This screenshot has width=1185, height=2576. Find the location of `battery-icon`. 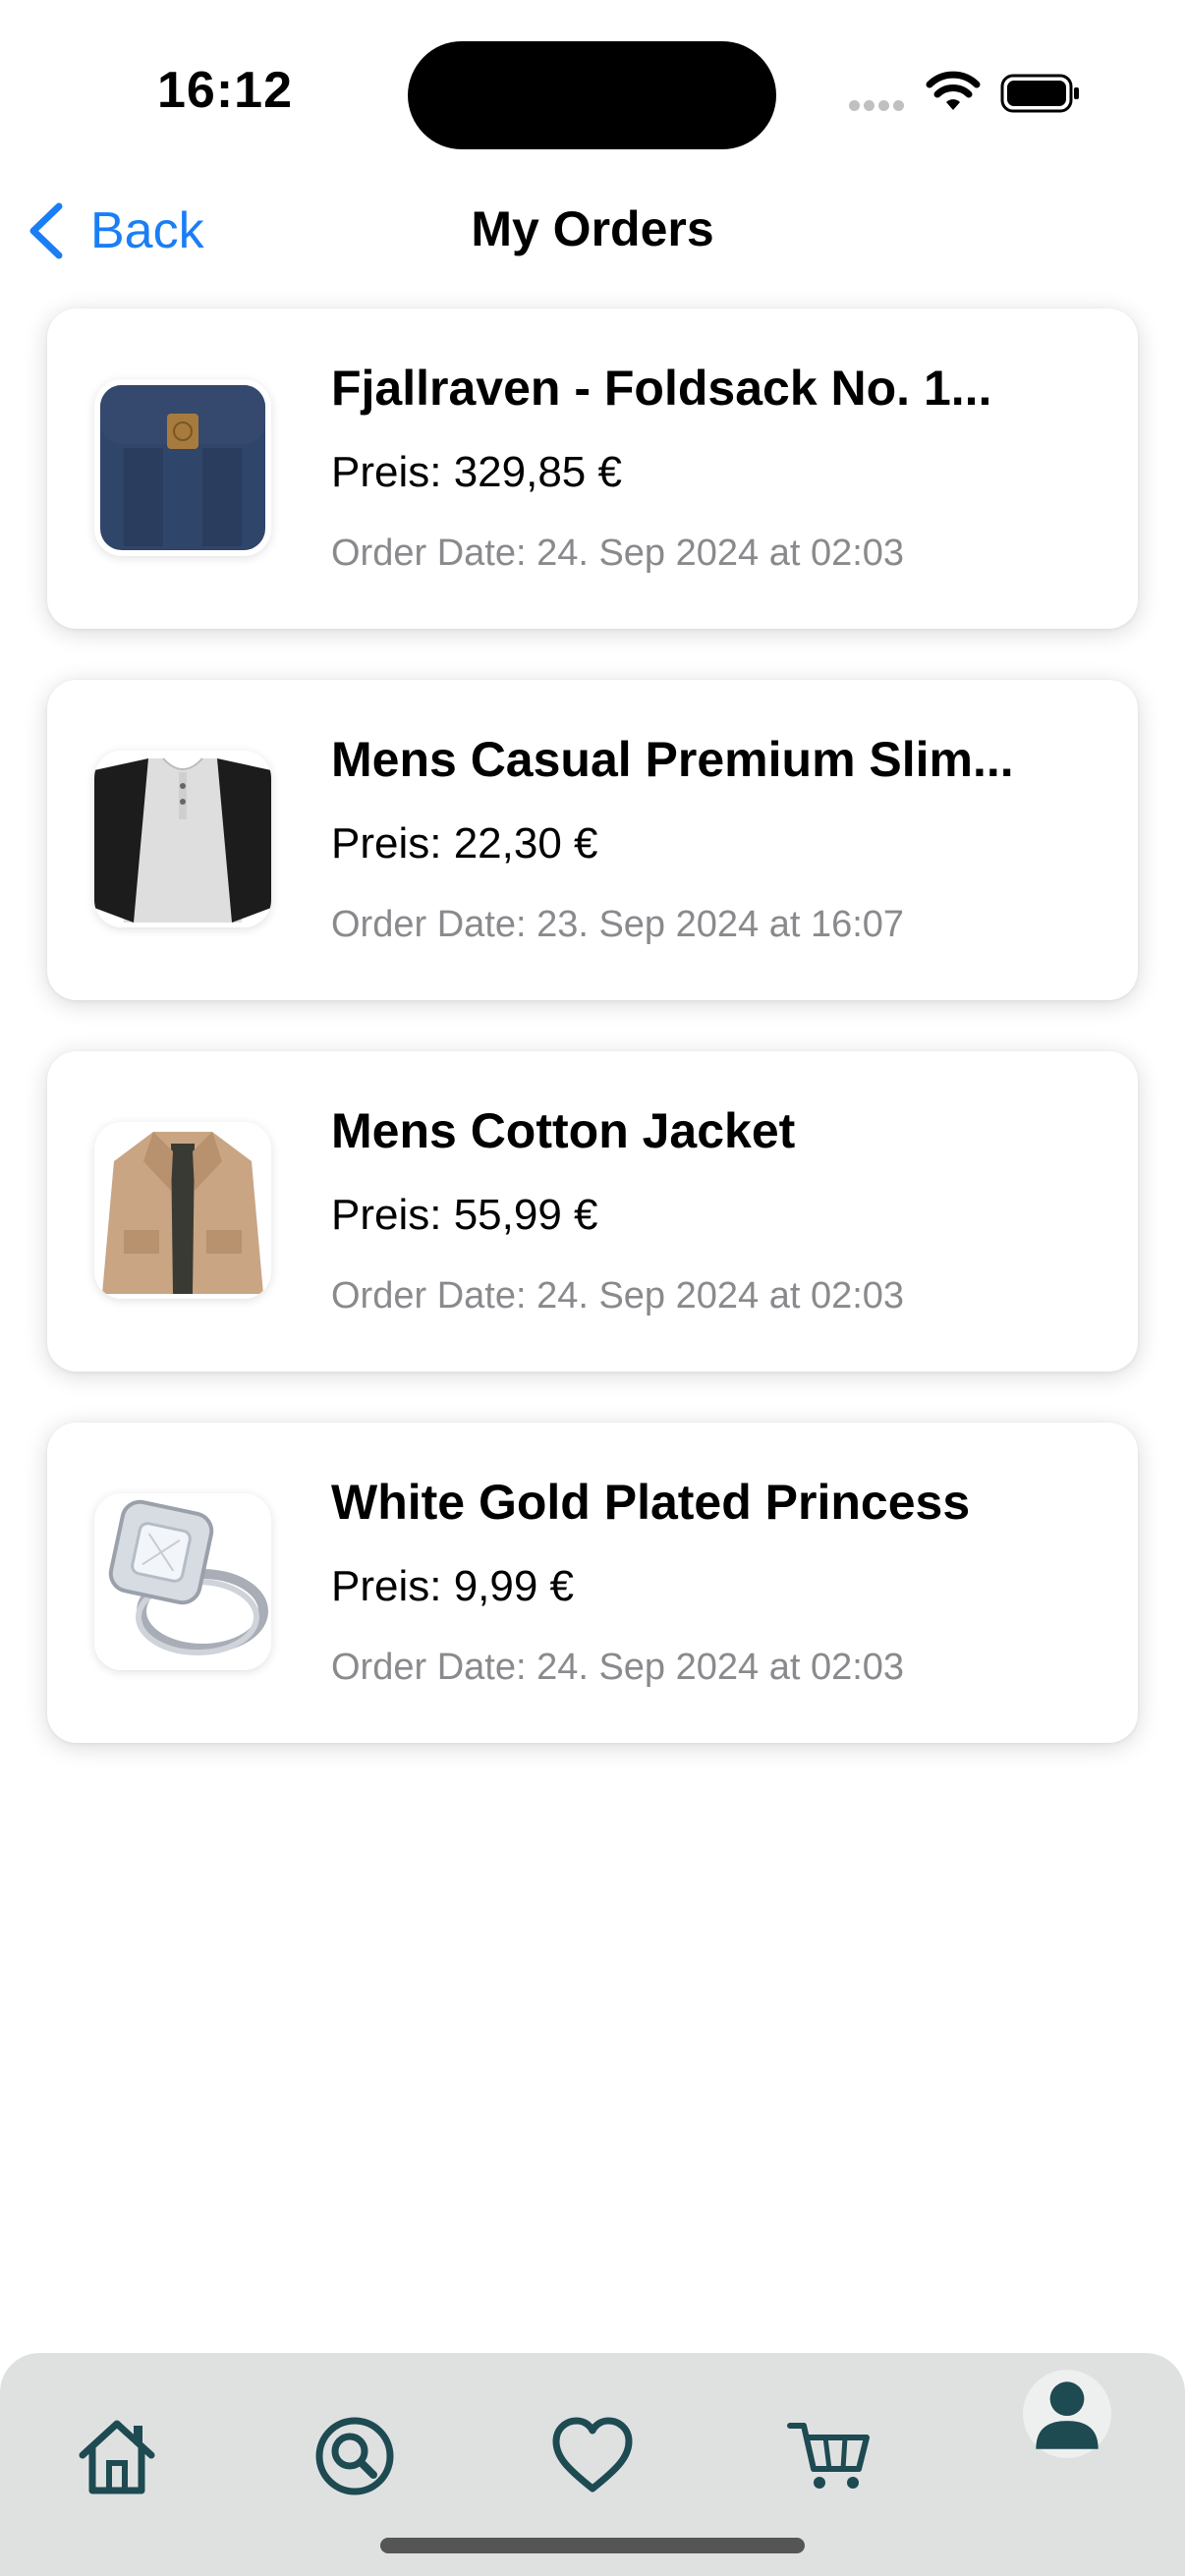

battery-icon is located at coordinates (1040, 93).